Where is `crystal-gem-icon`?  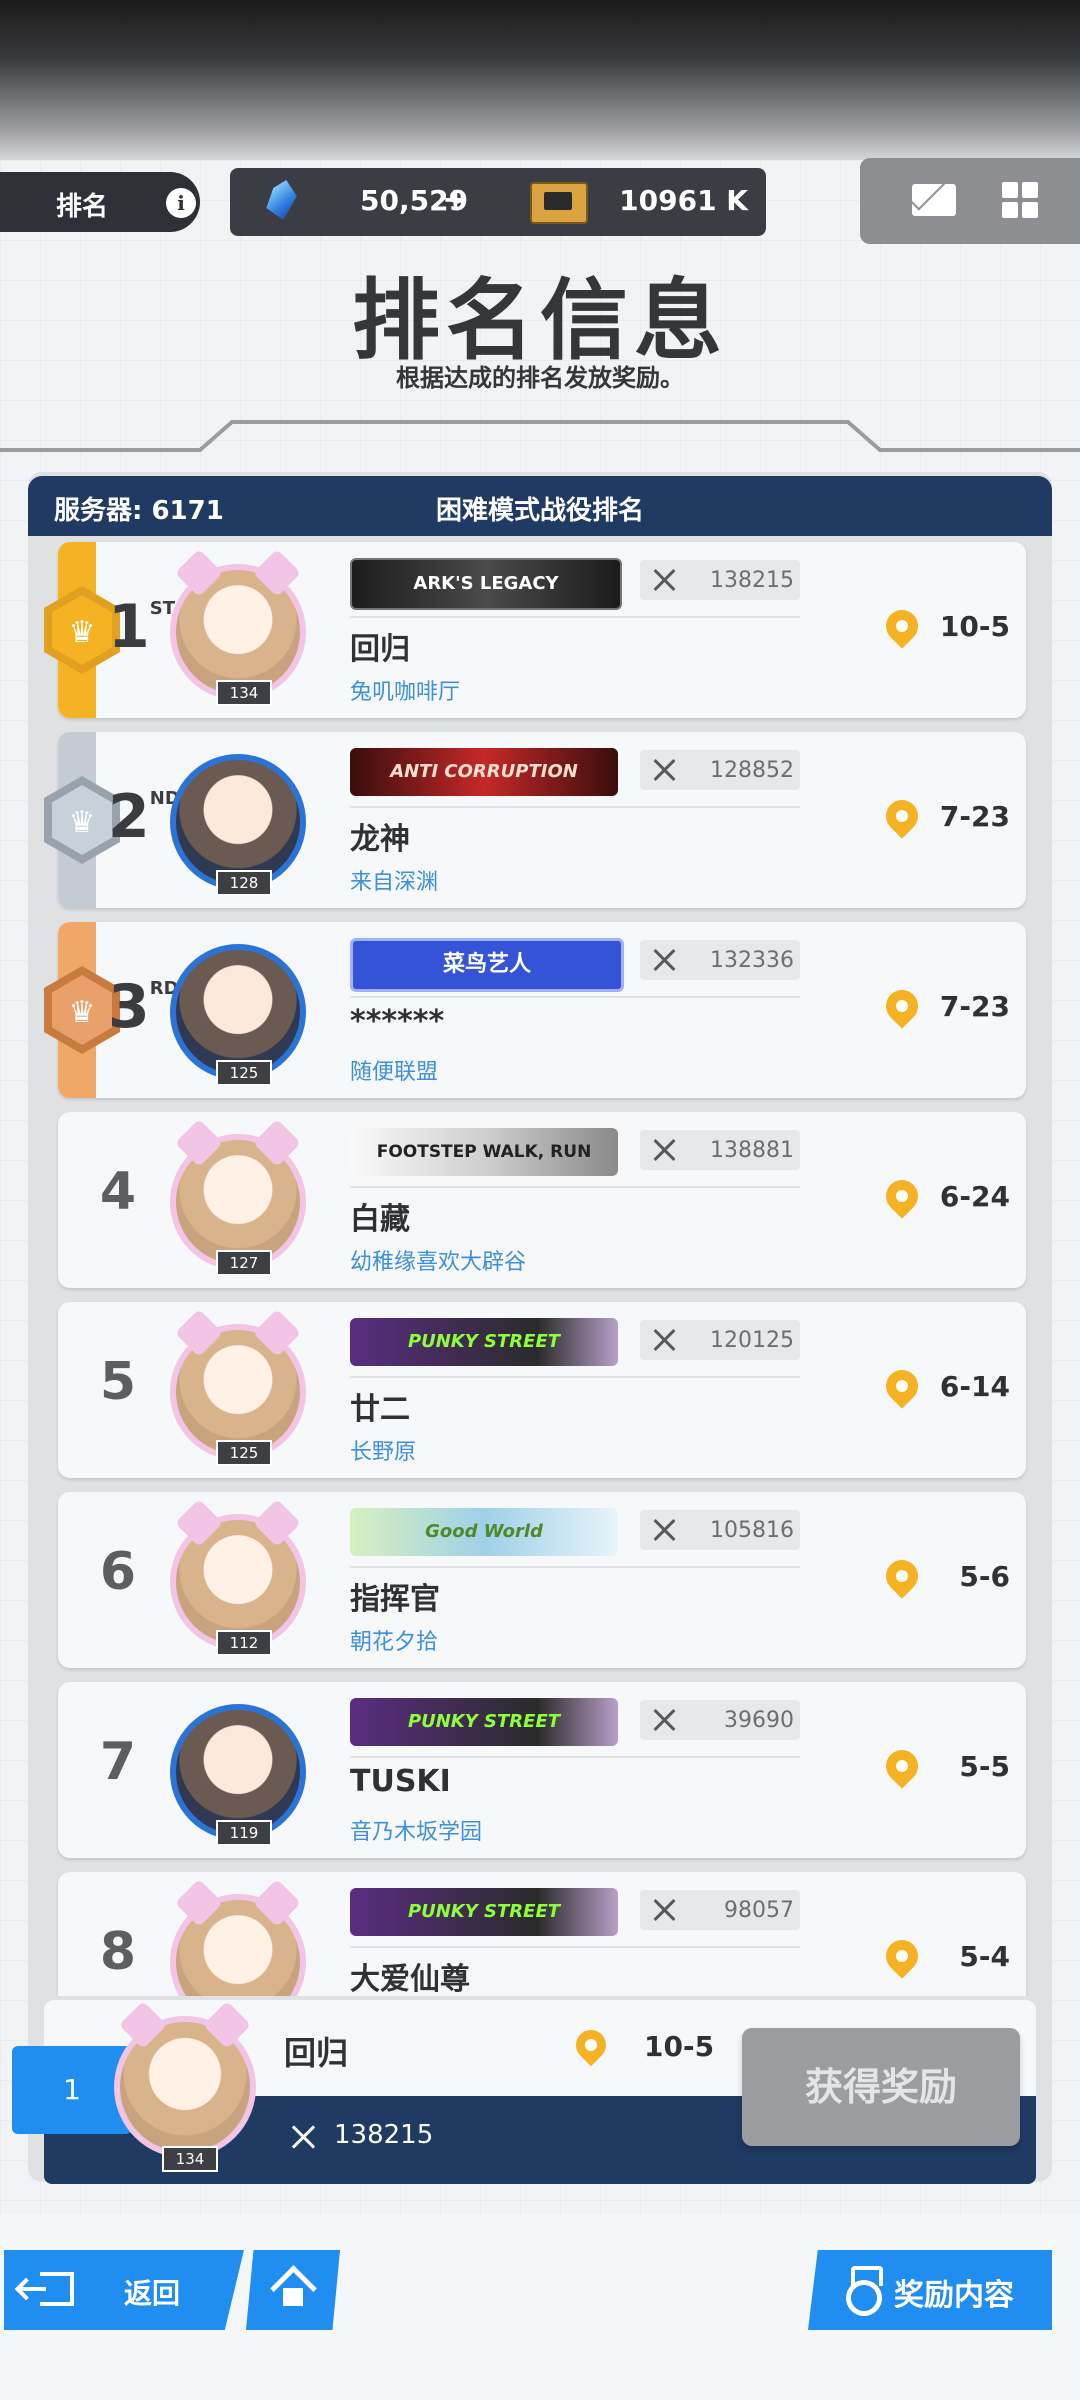 crystal-gem-icon is located at coordinates (282, 200).